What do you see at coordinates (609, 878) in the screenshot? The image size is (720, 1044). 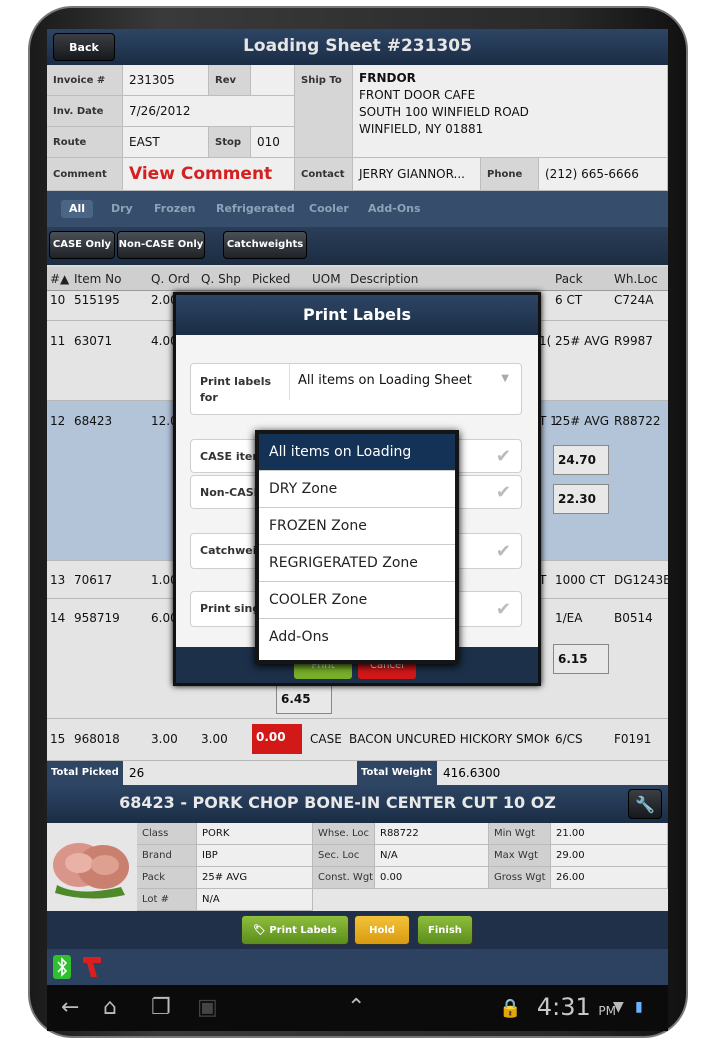 I see `gross-value: 26.00` at bounding box center [609, 878].